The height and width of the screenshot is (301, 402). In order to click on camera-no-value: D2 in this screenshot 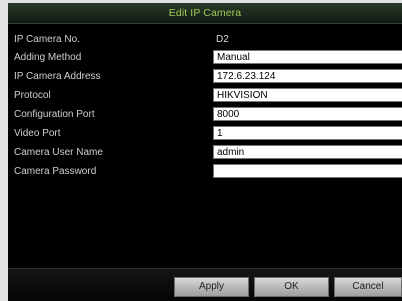, I will do `click(222, 39)`.